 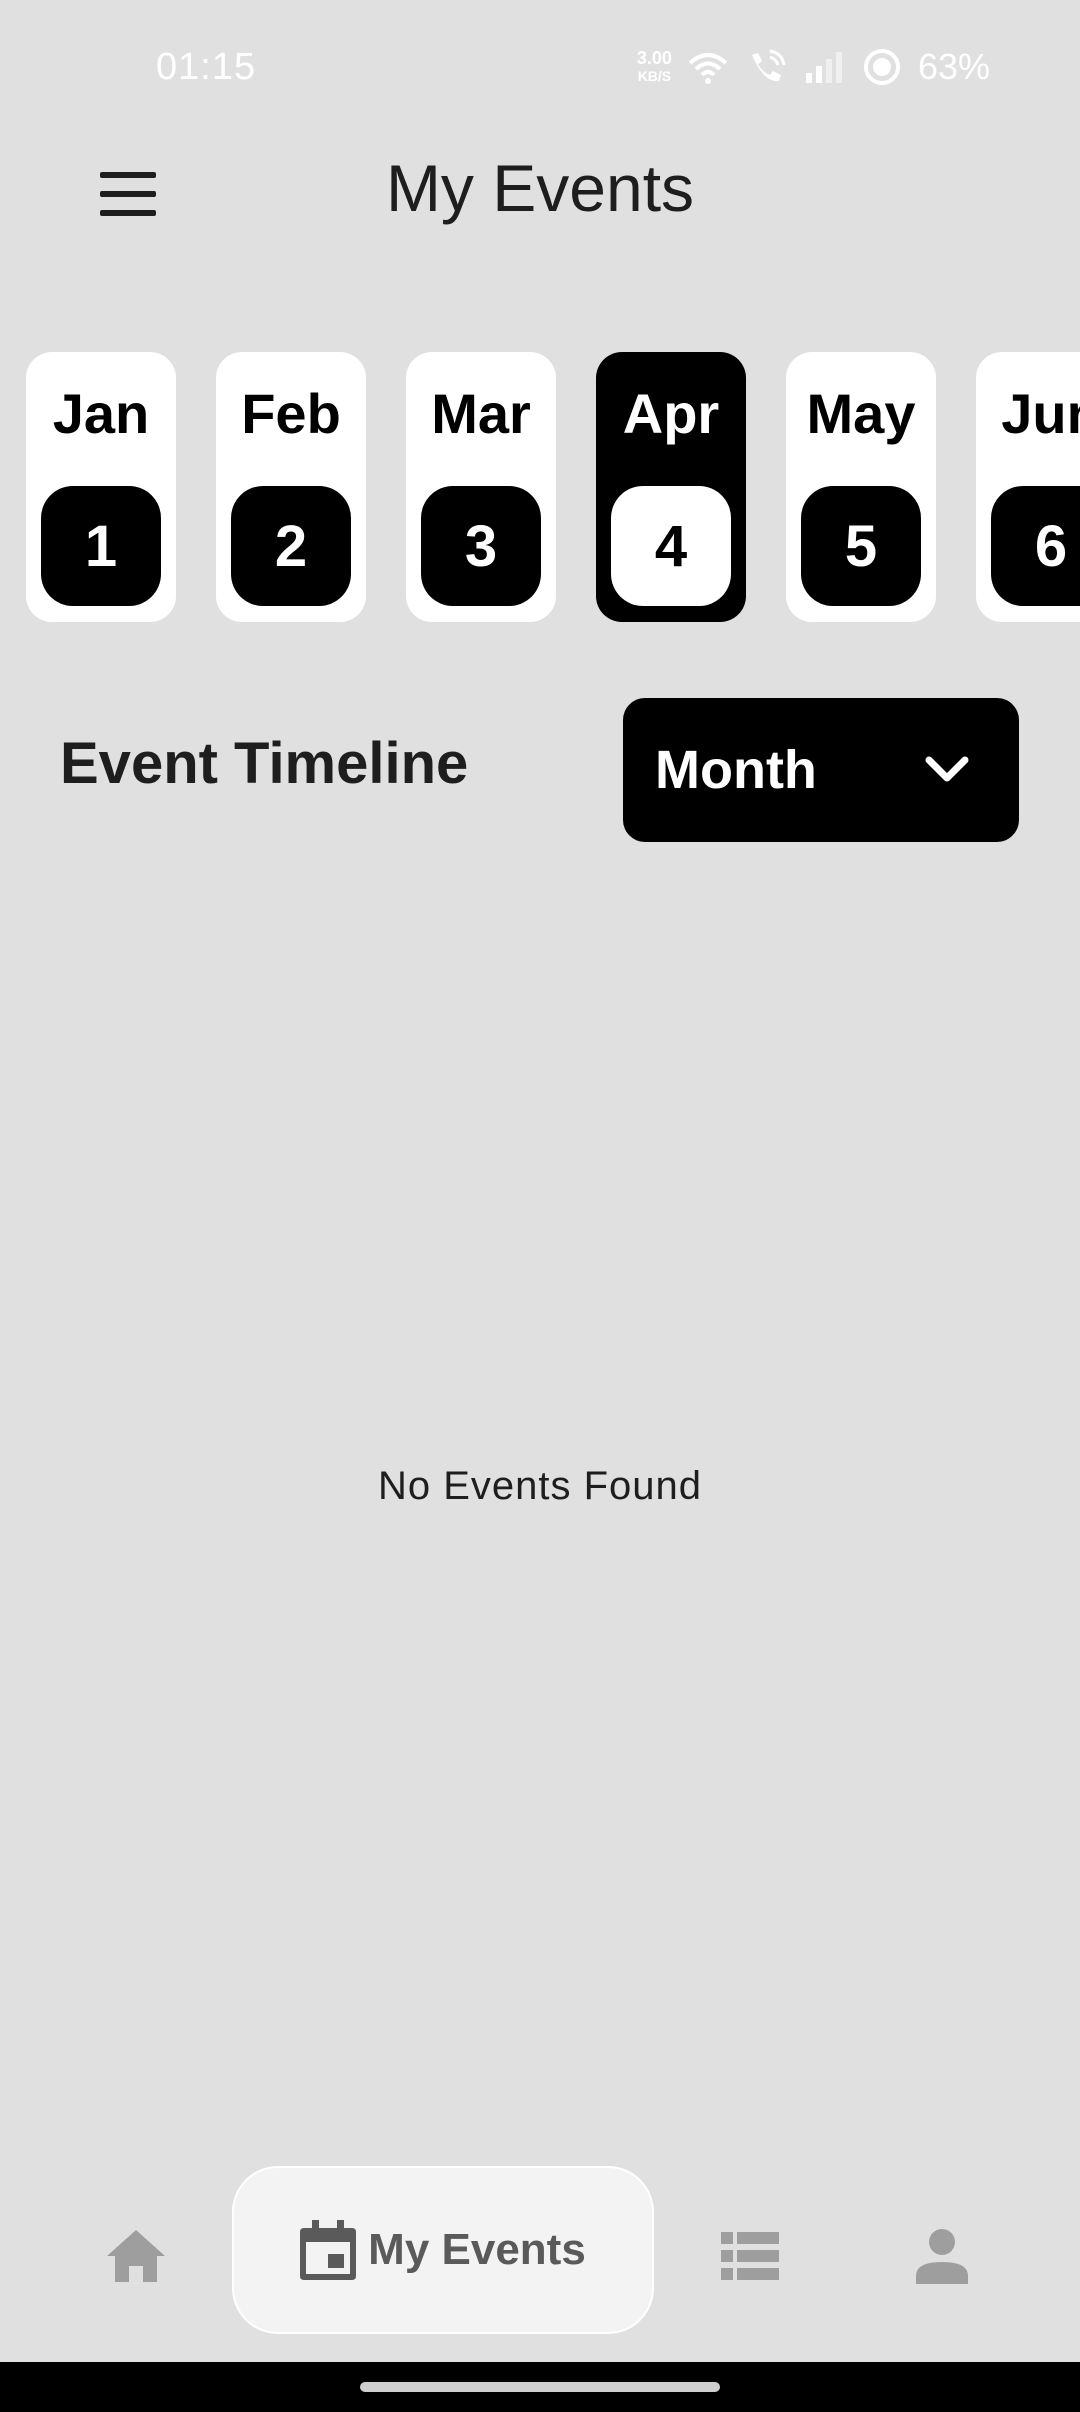 What do you see at coordinates (953, 66) in the screenshot?
I see `battery-percent: 63%` at bounding box center [953, 66].